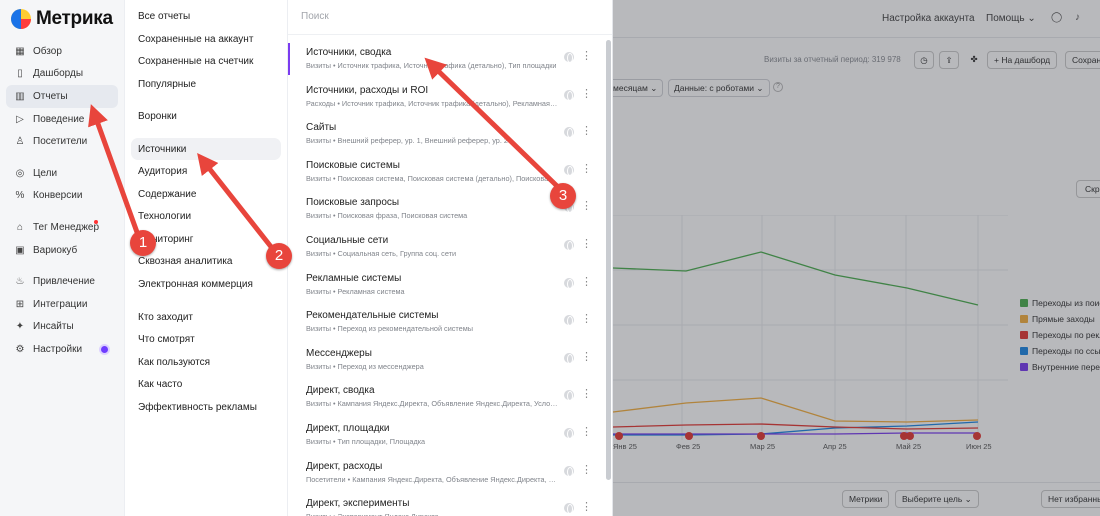 The height and width of the screenshot is (516, 1100). Describe the element at coordinates (1063, 319) in the screenshot. I see `legend-label: Прямые заходы` at that location.